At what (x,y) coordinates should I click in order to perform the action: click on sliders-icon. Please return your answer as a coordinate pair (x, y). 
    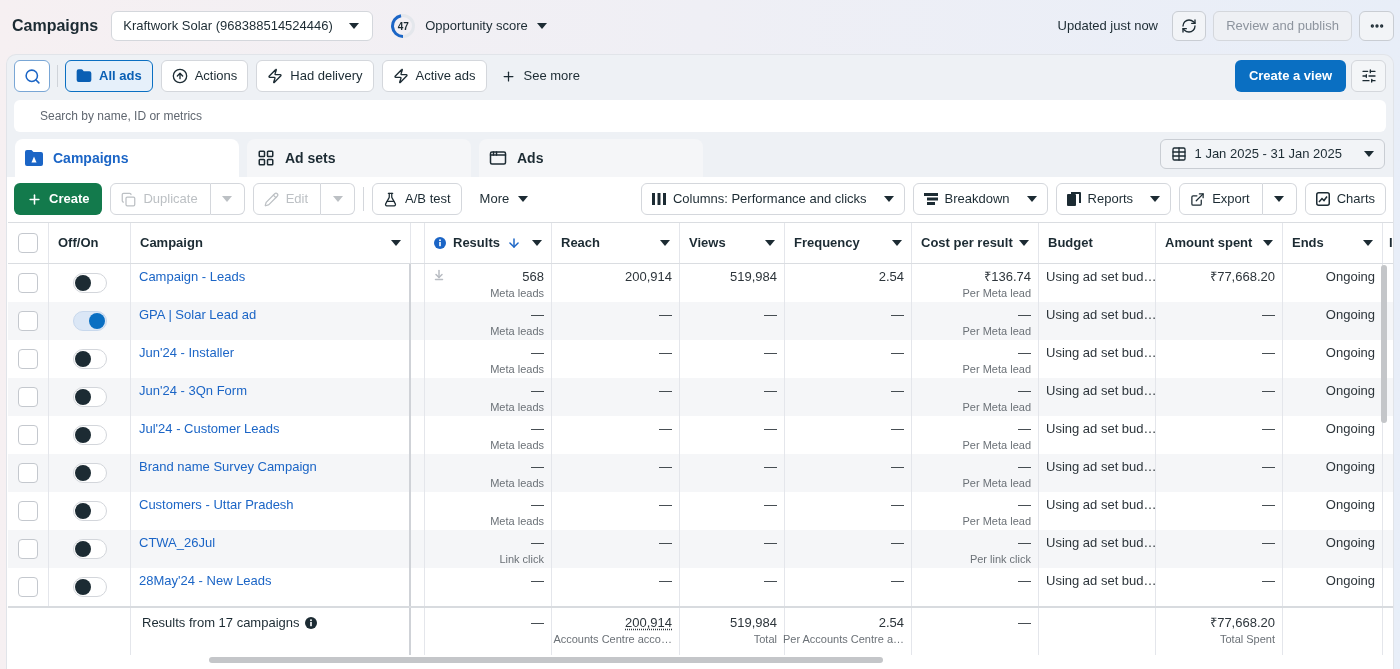
    Looking at the image, I should click on (1368, 76).